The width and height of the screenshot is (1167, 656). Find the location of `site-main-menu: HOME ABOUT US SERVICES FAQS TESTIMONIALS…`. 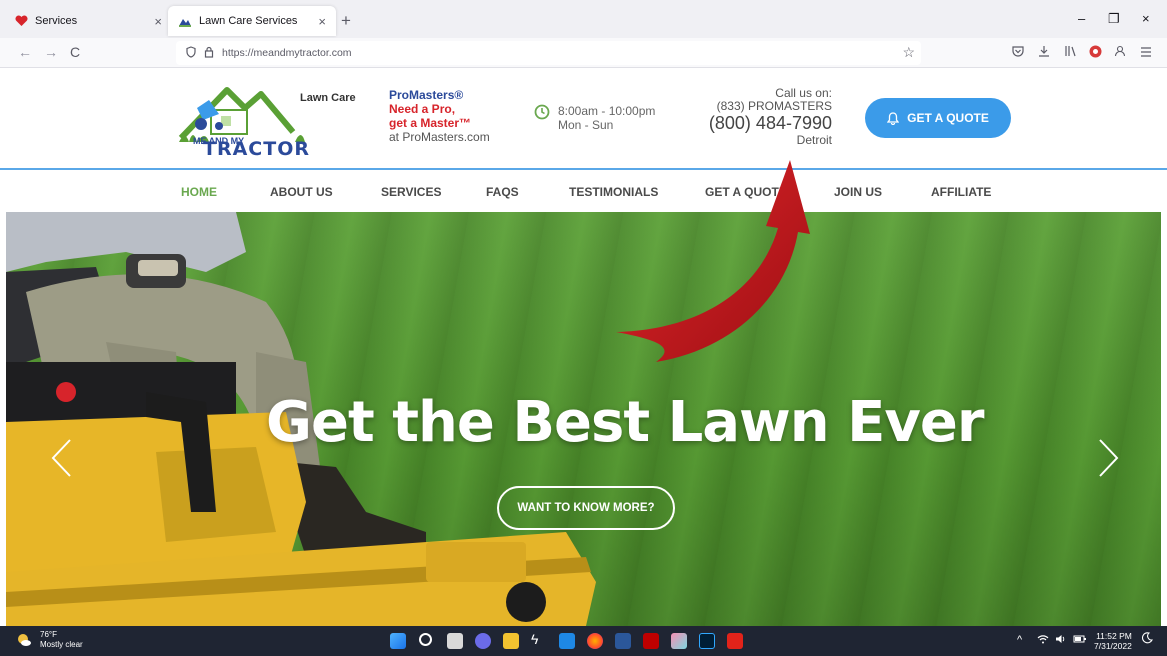

site-main-menu: HOME ABOUT US SERVICES FAQS TESTIMONIALS… is located at coordinates (583, 191).